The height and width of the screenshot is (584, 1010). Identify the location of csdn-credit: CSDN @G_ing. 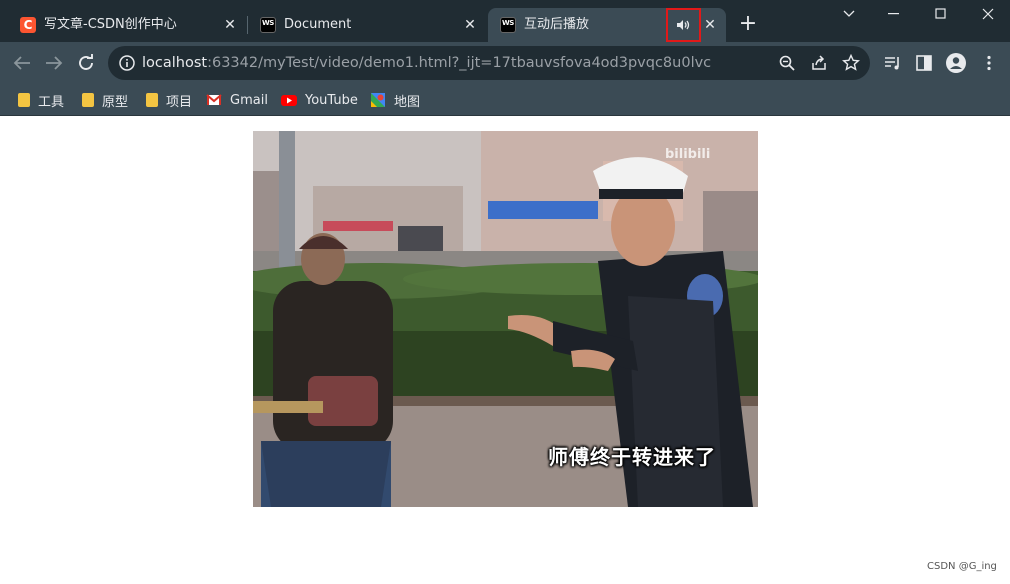
(962, 566).